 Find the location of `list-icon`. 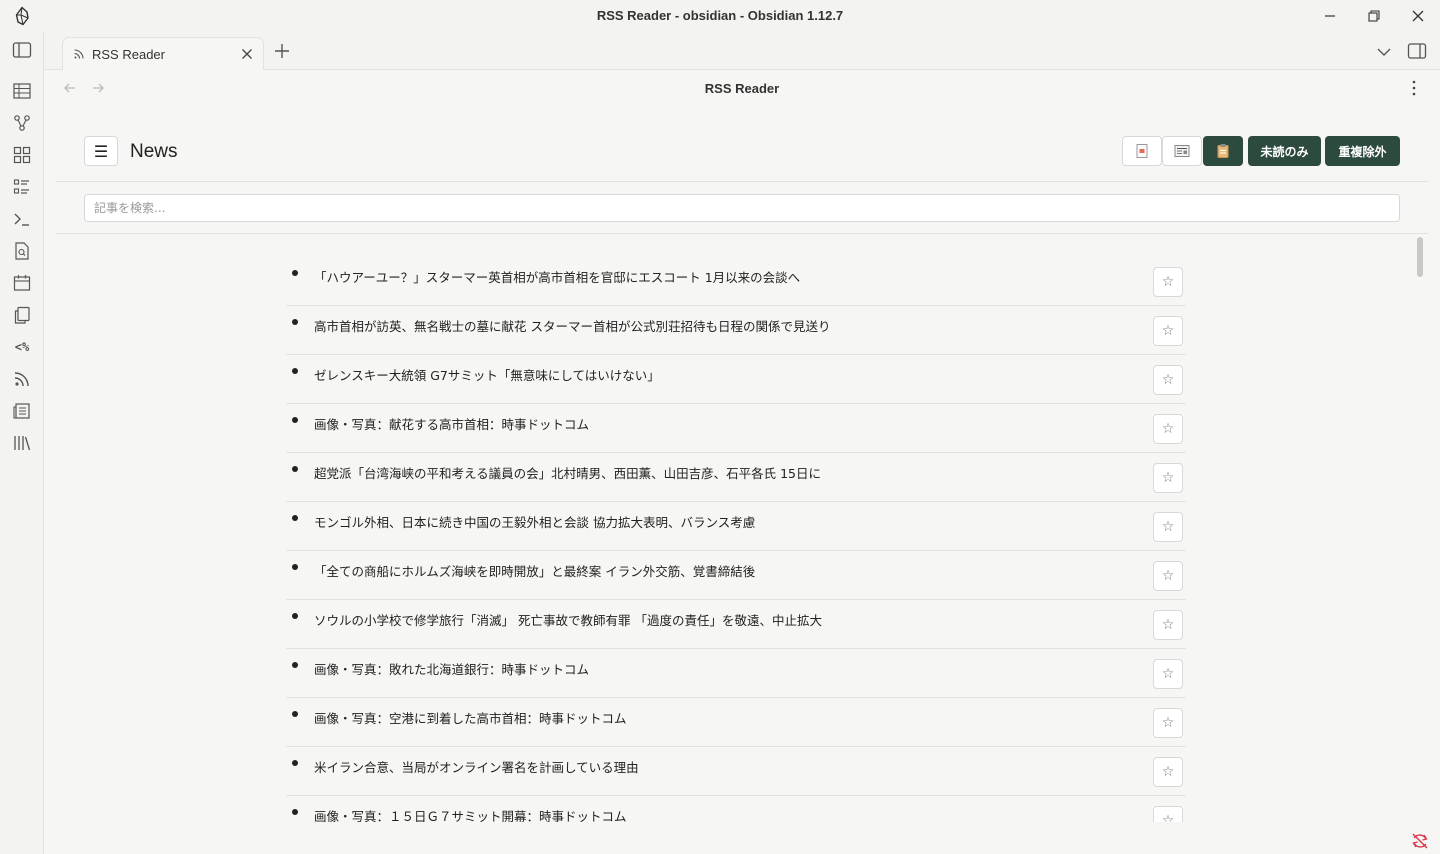

list-icon is located at coordinates (22, 187).